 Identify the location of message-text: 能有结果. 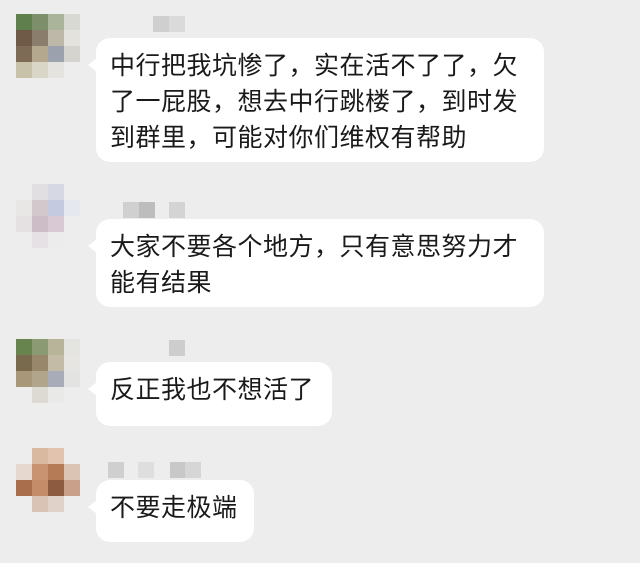
(161, 282).